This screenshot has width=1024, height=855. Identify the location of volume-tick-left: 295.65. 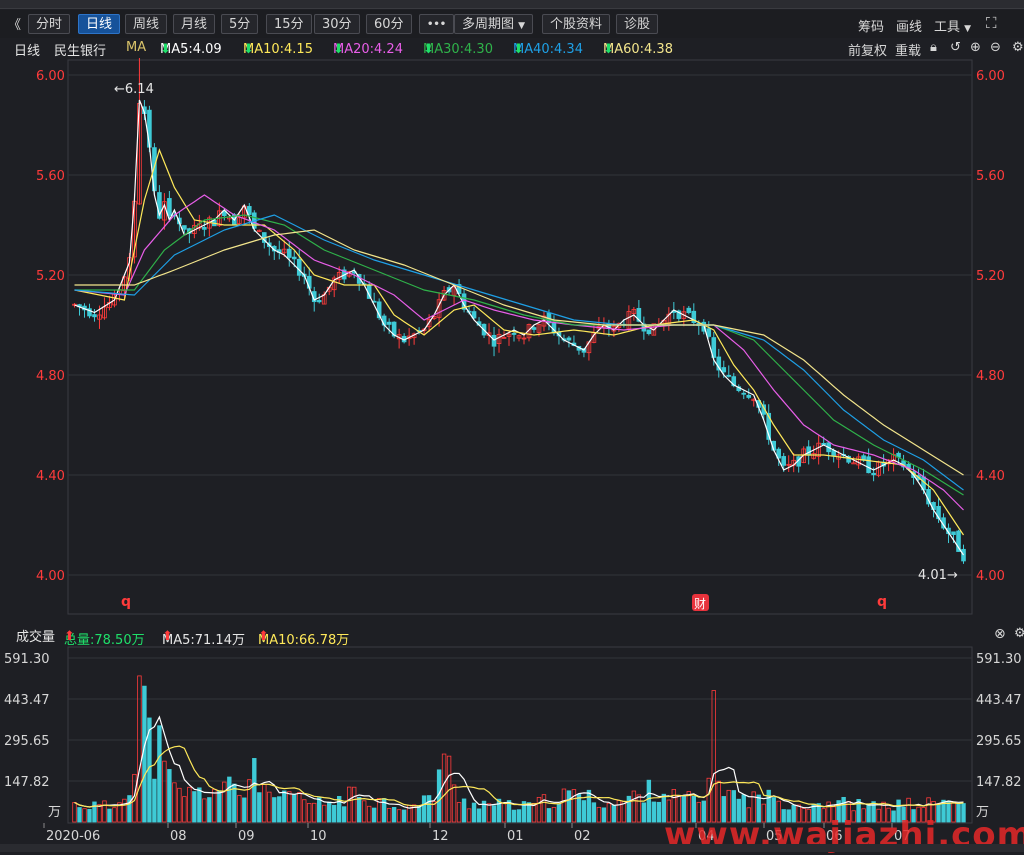
(27, 741).